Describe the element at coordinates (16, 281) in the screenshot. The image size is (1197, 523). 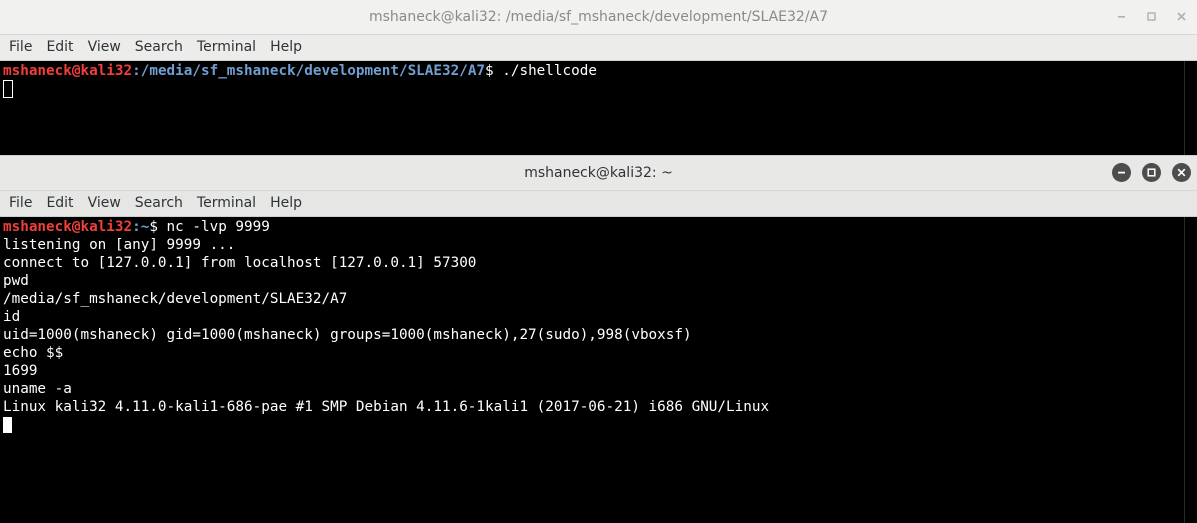
I see `output-line: pwd` at that location.